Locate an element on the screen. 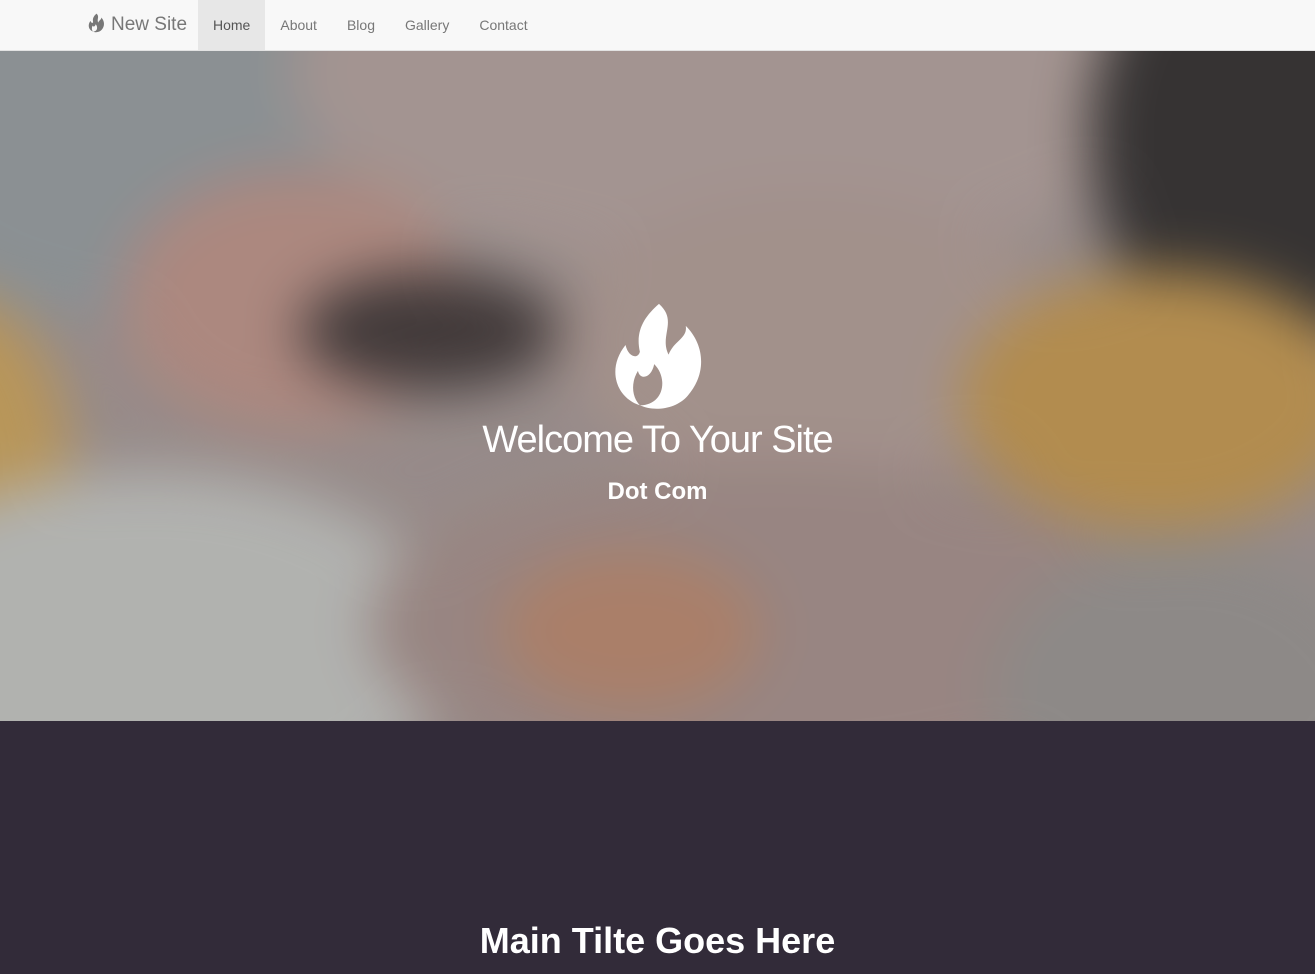 The height and width of the screenshot is (974, 1315). top-navbar: New Site Home About Blog Gallery Contact is located at coordinates (657, 25).